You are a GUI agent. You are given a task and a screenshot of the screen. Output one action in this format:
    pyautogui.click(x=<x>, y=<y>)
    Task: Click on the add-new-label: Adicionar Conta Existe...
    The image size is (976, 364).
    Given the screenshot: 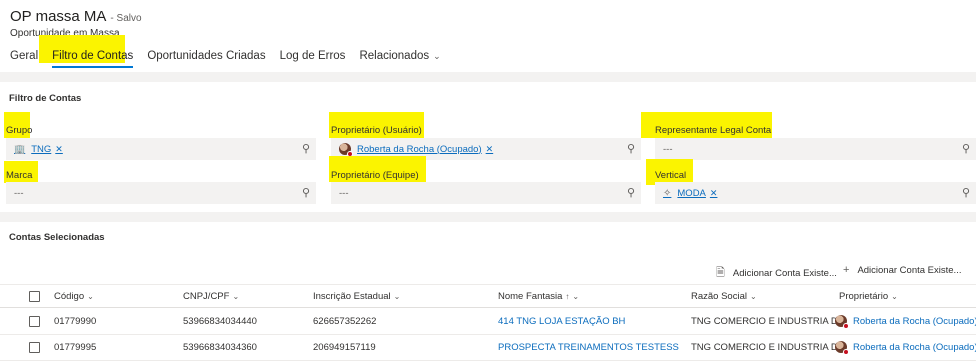 What is the action you would take?
    pyautogui.click(x=909, y=270)
    